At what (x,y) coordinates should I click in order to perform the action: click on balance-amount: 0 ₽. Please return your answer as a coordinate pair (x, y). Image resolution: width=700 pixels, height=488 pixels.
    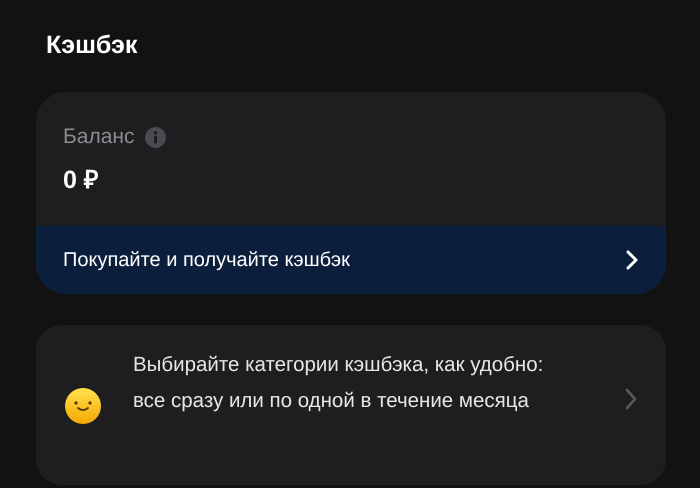
    Looking at the image, I should click on (81, 180).